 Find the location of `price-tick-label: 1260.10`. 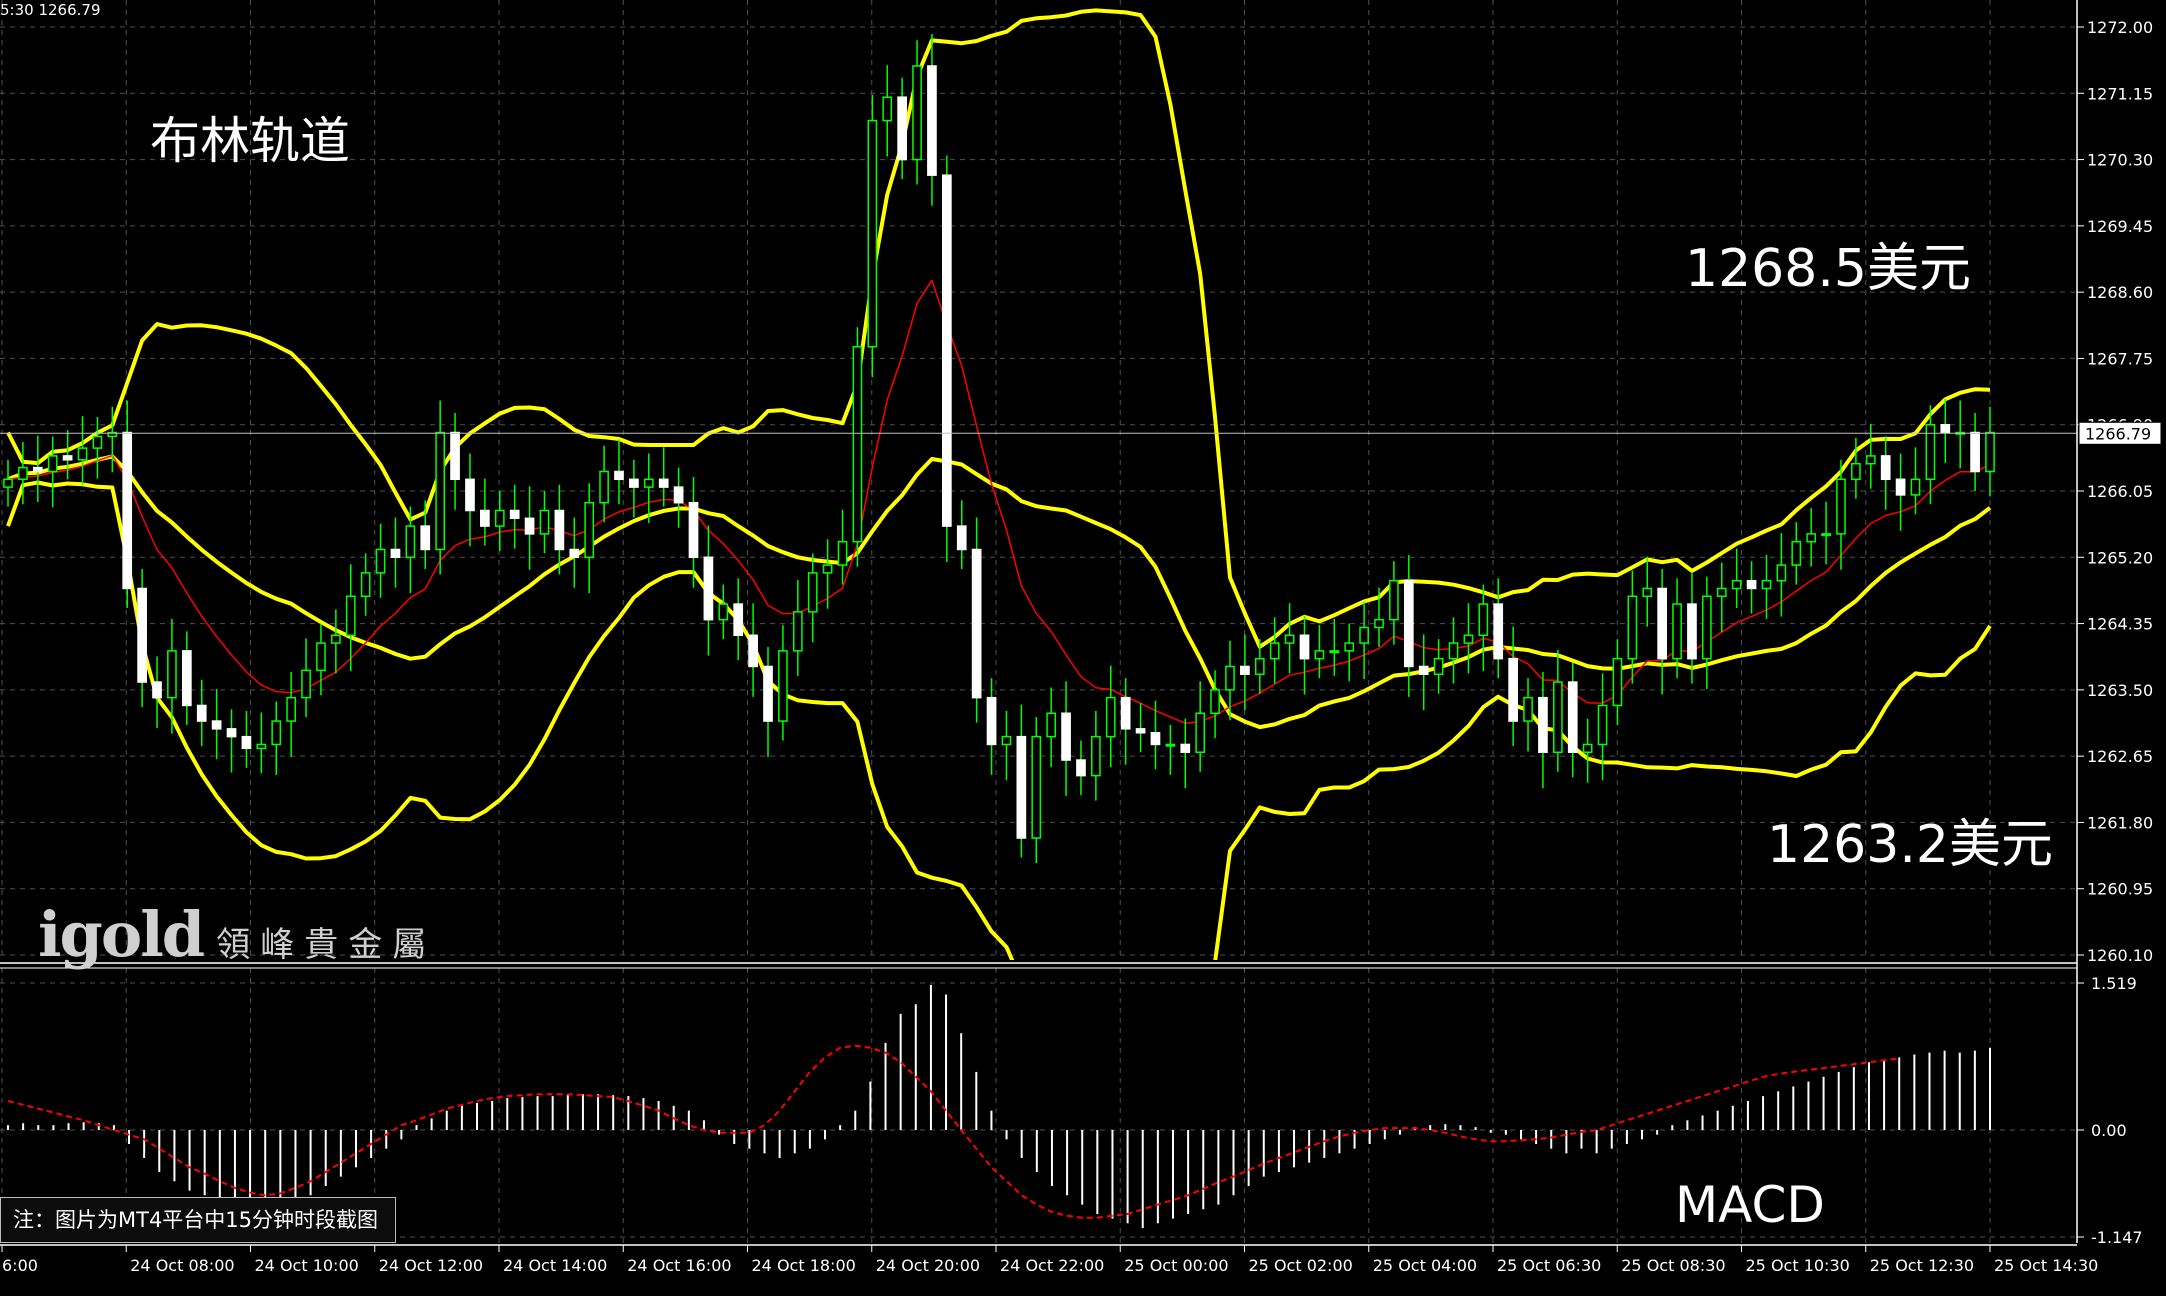

price-tick-label: 1260.10 is located at coordinates (2120, 955).